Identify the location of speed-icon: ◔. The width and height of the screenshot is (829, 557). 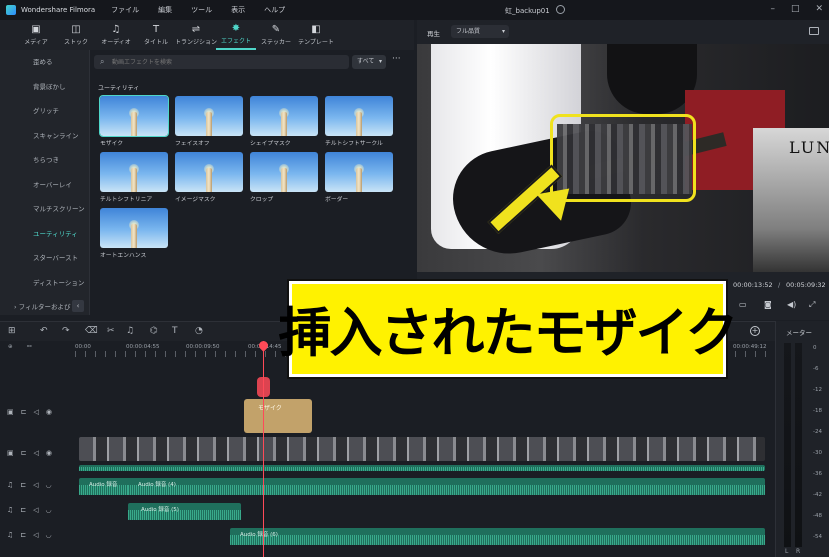
(199, 331).